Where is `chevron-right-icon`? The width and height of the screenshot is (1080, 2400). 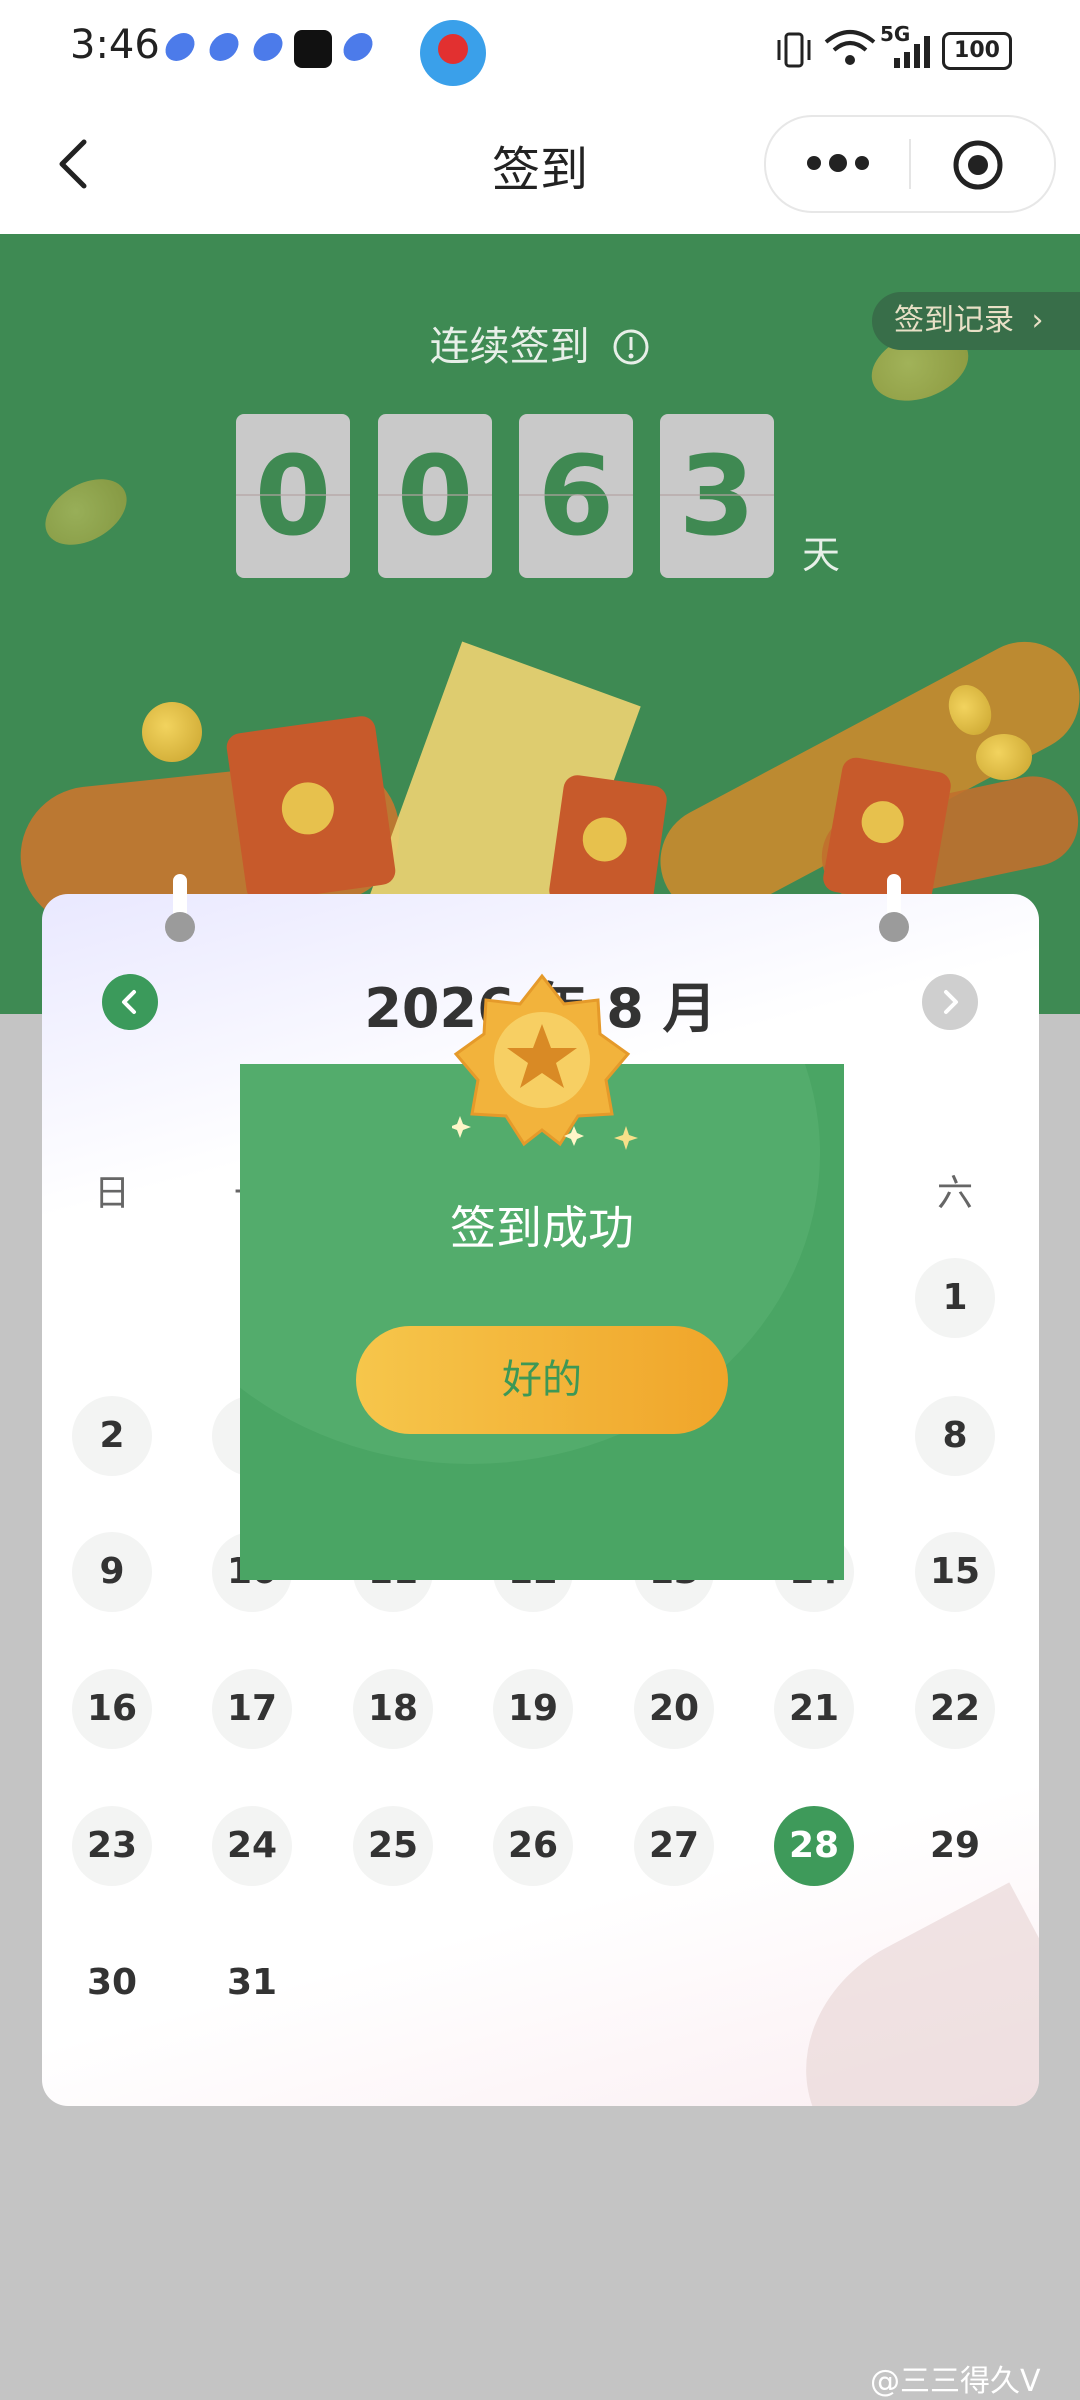
chevron-right-icon is located at coordinates (951, 1002).